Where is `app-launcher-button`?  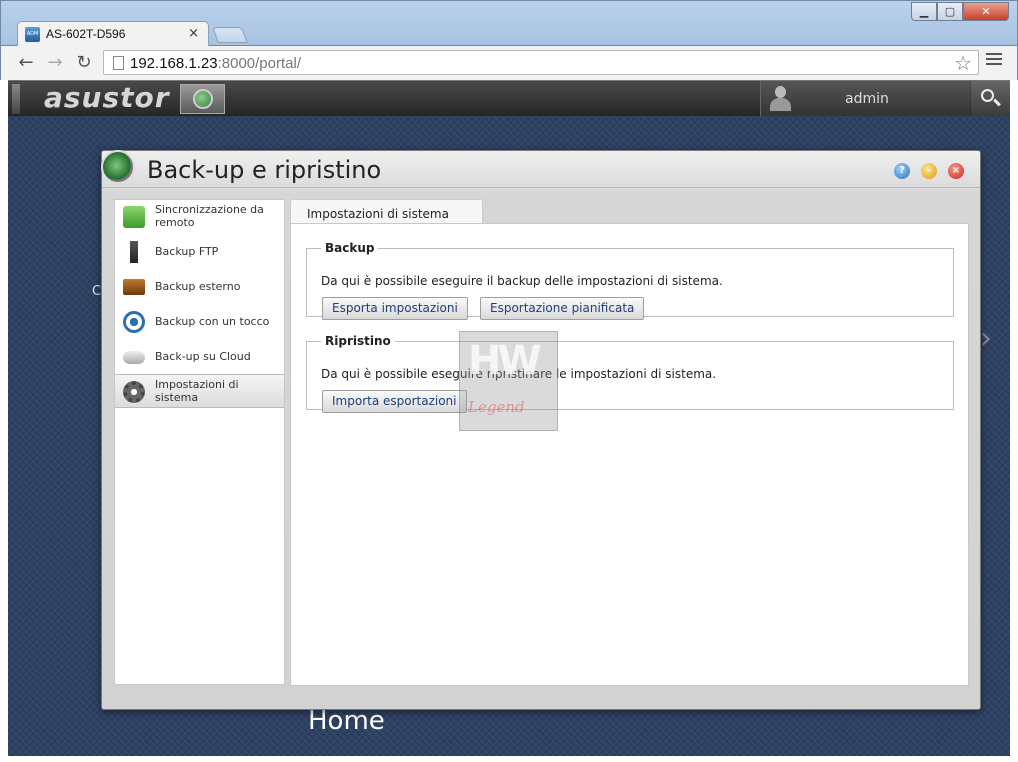 app-launcher-button is located at coordinates (202, 99).